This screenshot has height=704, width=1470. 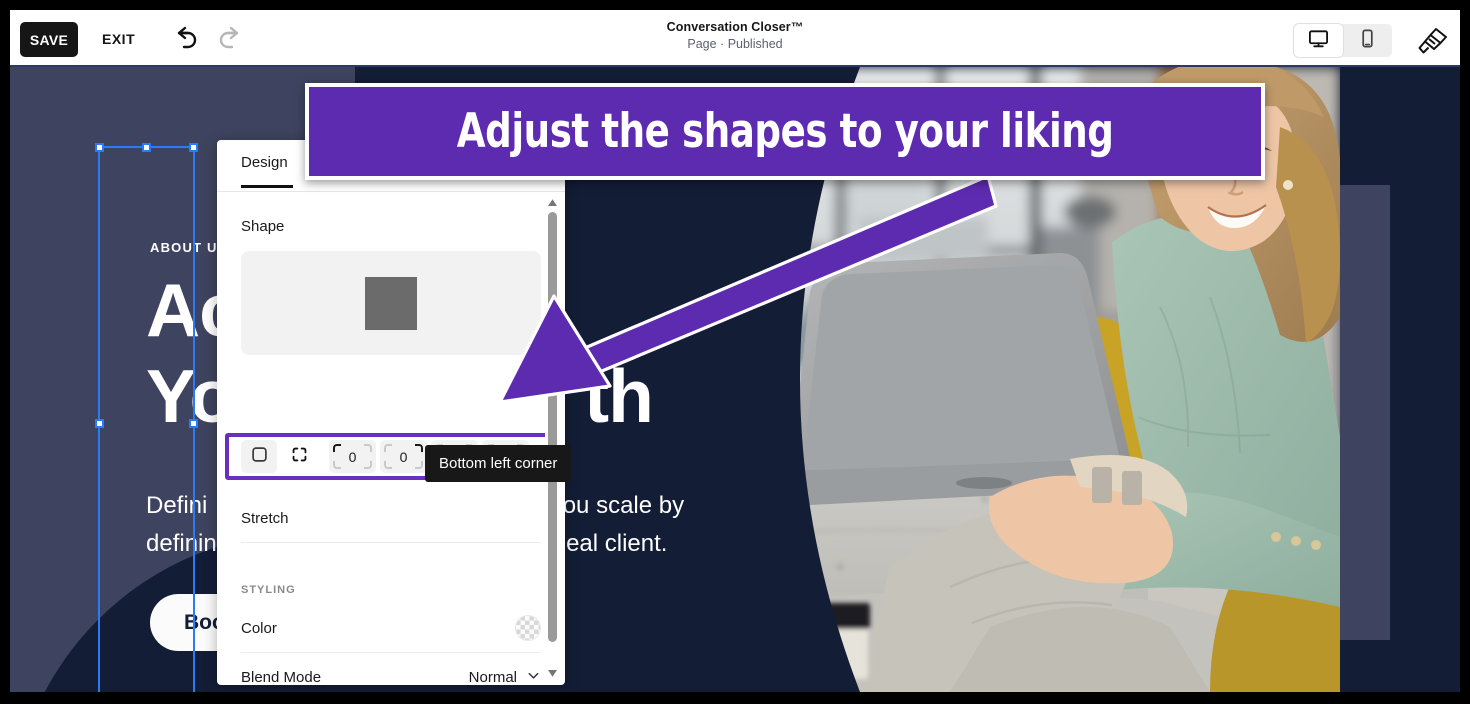 I want to click on styling-section-header: STYLING, so click(x=268, y=590).